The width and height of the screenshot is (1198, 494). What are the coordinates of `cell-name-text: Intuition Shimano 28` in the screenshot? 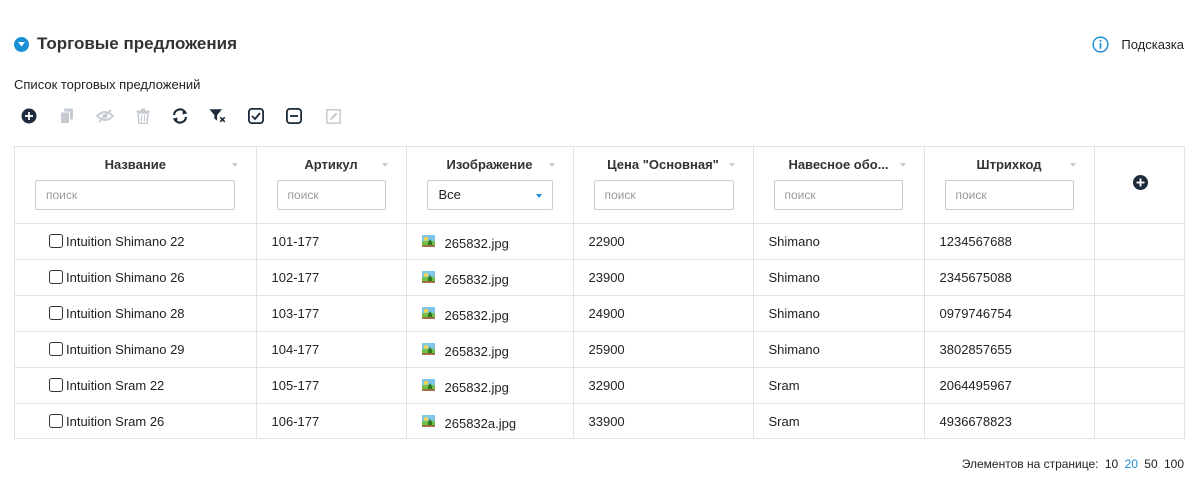 It's located at (125, 313).